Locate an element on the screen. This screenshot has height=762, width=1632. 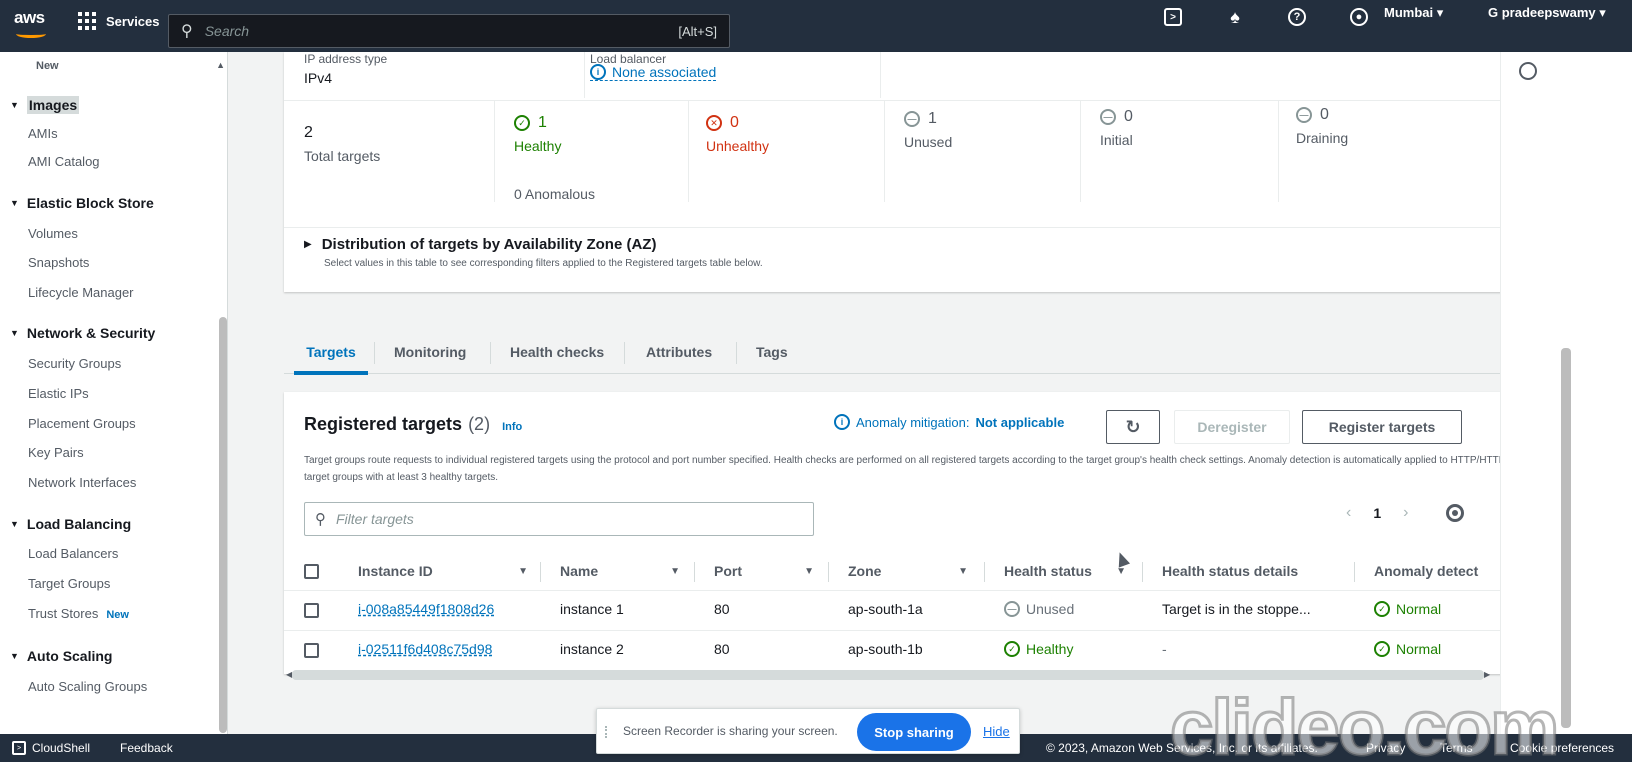
load-balancer-link: i None associated is located at coordinates (653, 72).